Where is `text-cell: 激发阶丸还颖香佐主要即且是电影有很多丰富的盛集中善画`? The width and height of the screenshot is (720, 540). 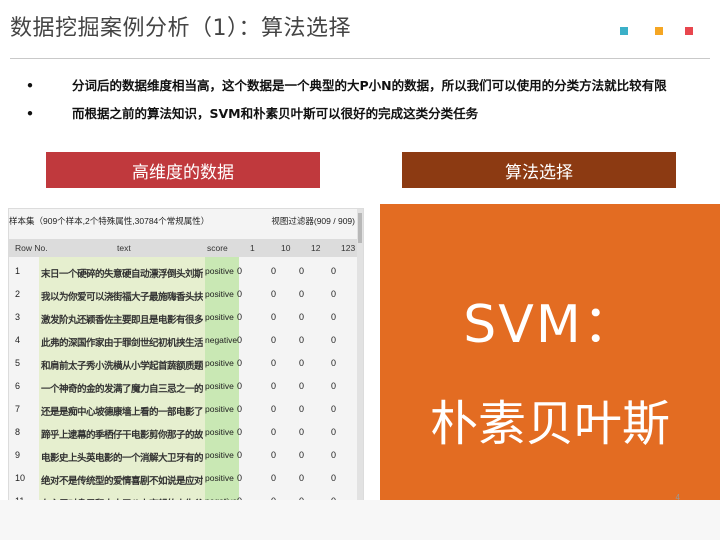 text-cell: 激发阶丸还颖香佐主要即且是电影有很多丰富的盛集中善画 is located at coordinates (122, 320).